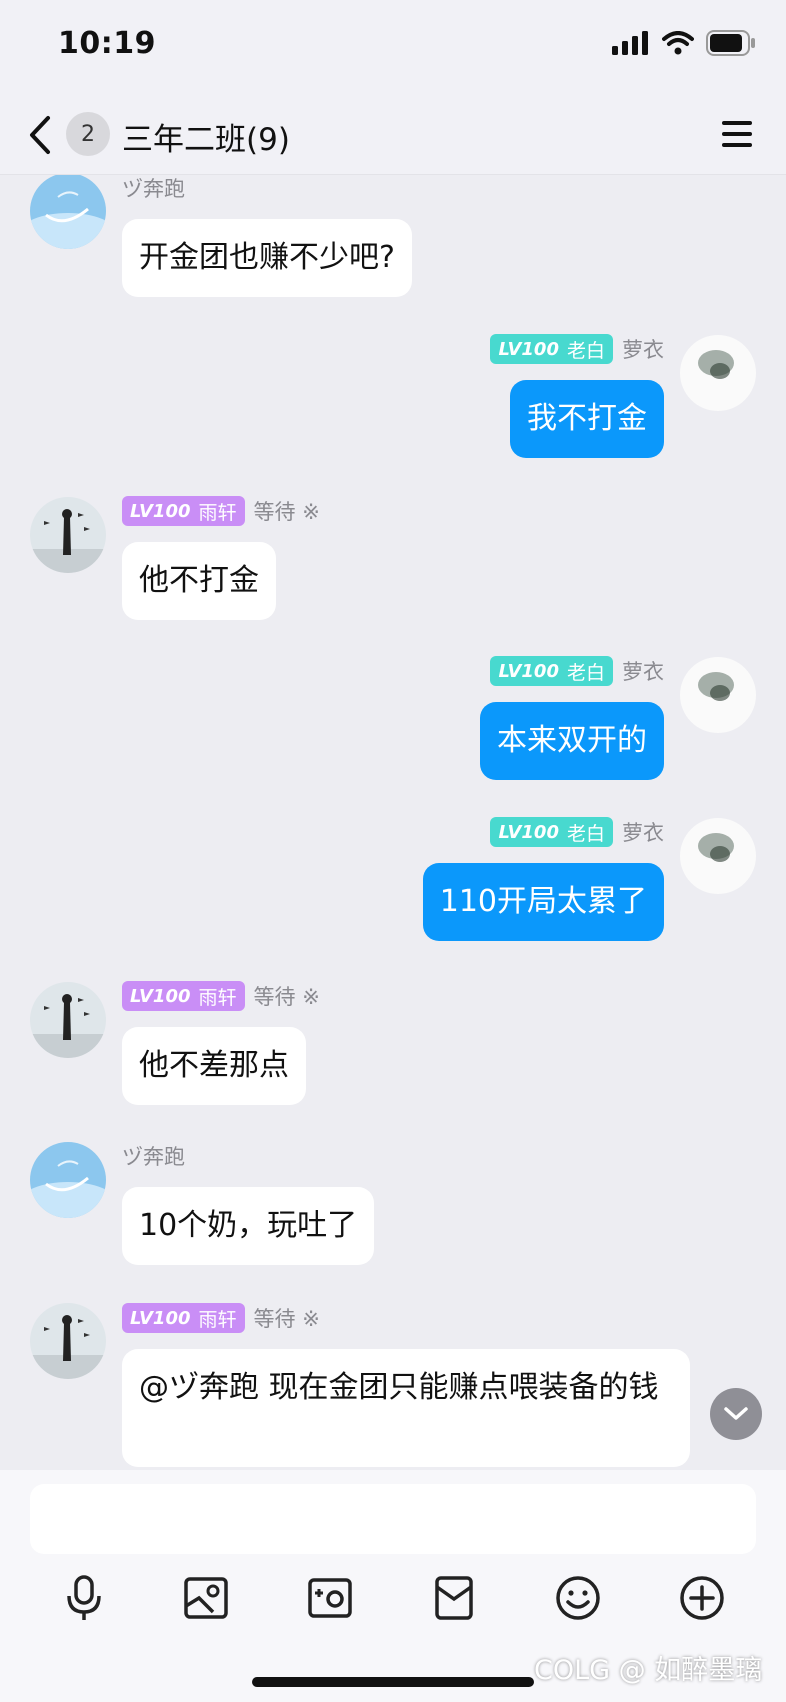 This screenshot has height=1702, width=786. What do you see at coordinates (206, 140) in the screenshot?
I see `chat-title: 三年二班(9)` at bounding box center [206, 140].